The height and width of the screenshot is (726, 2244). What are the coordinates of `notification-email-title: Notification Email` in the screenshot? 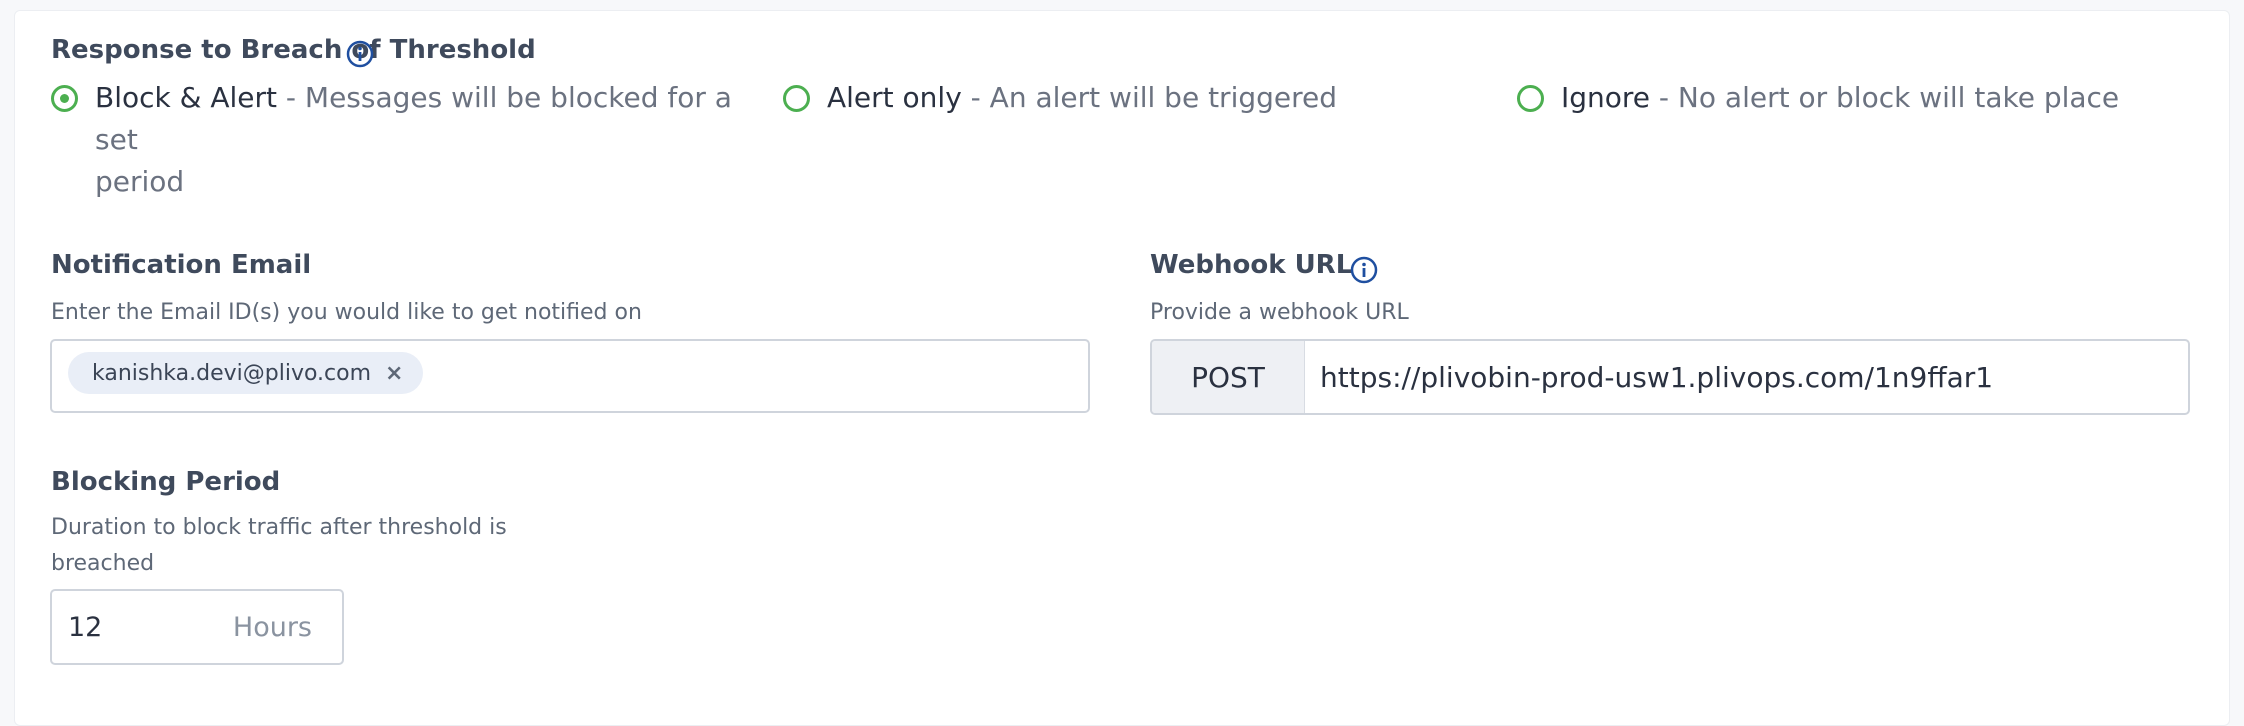 It's located at (181, 265).